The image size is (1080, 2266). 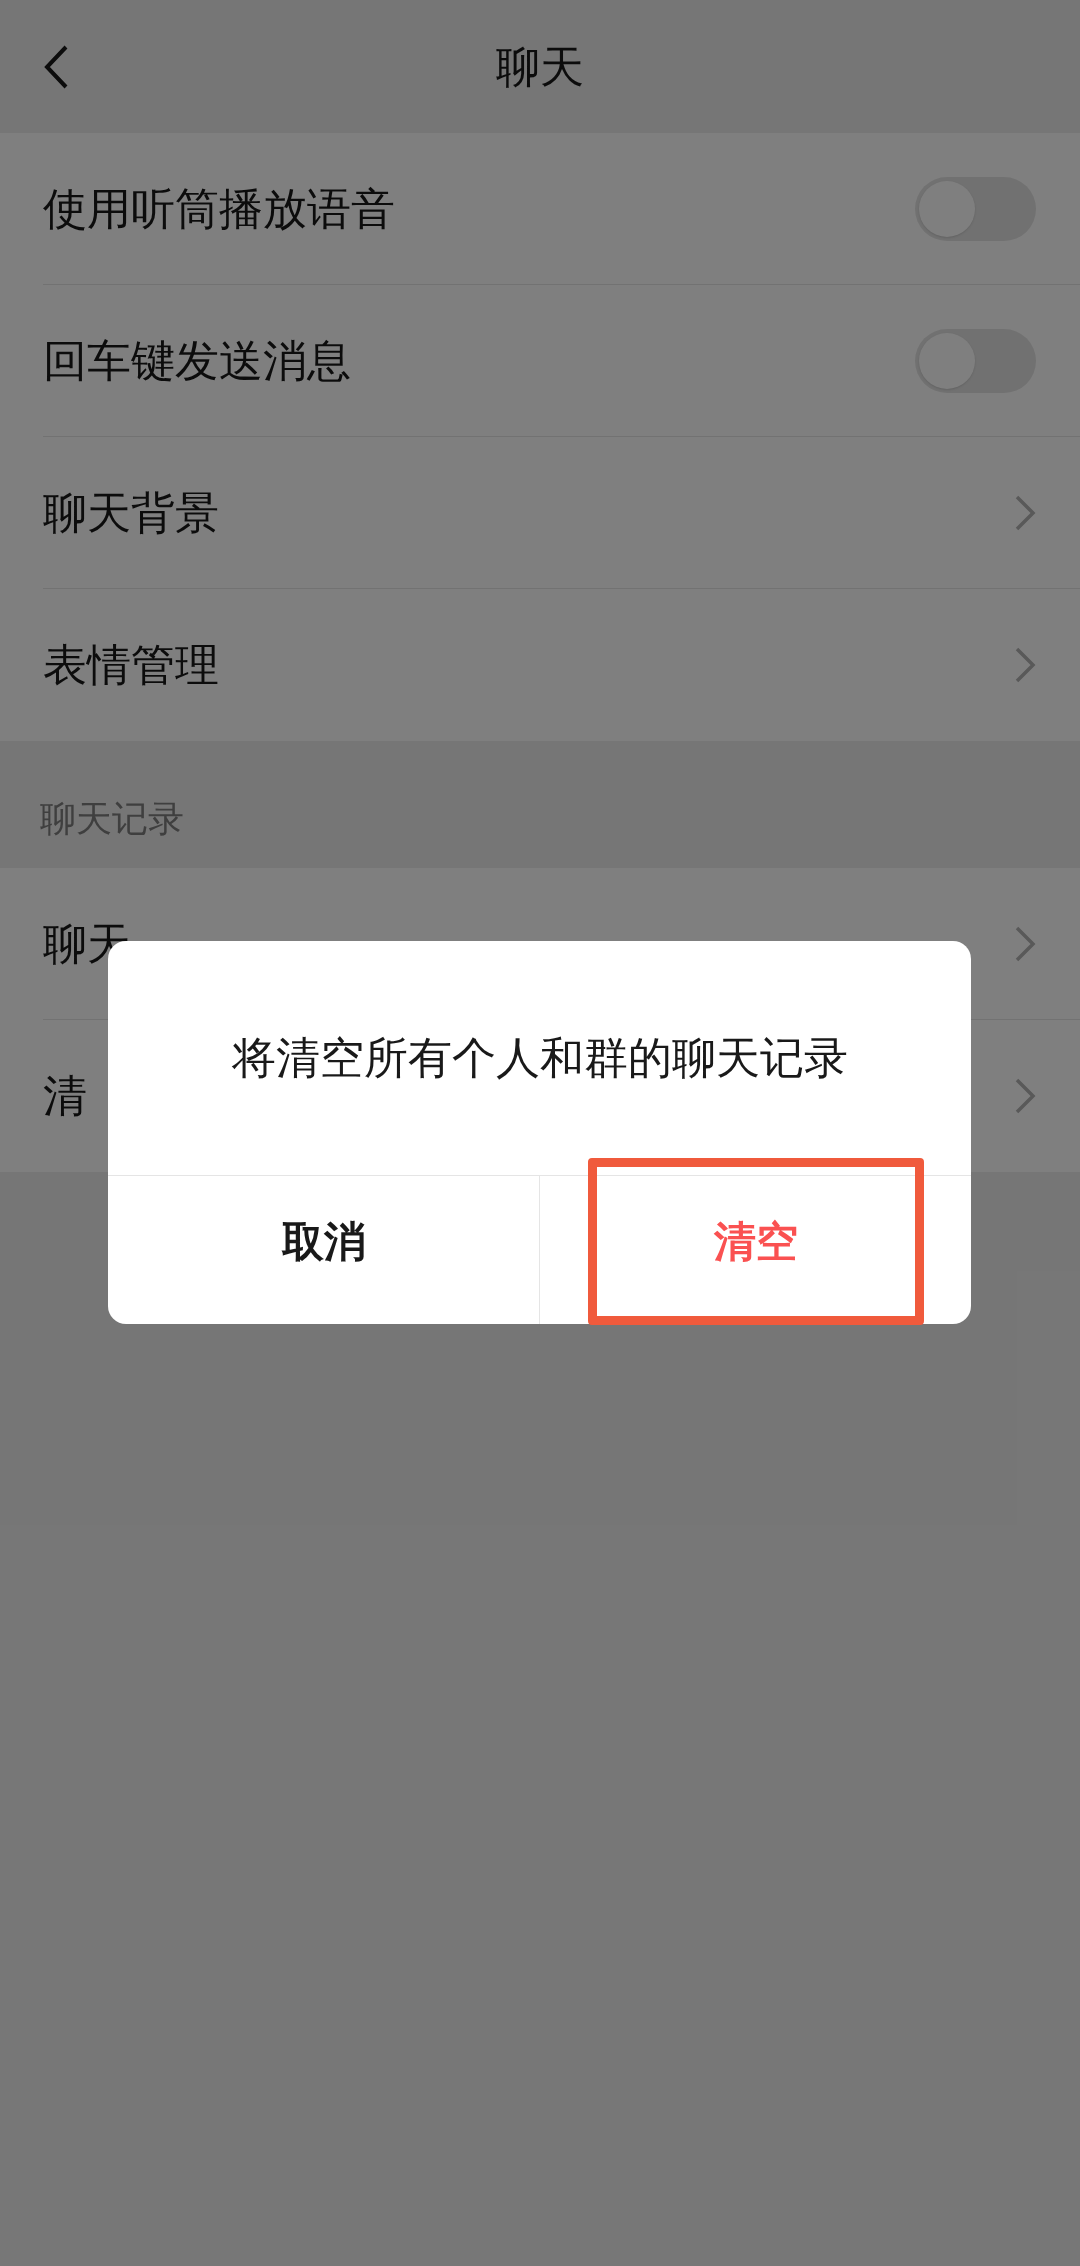 What do you see at coordinates (131, 665) in the screenshot?
I see `setting-label: 表情管理` at bounding box center [131, 665].